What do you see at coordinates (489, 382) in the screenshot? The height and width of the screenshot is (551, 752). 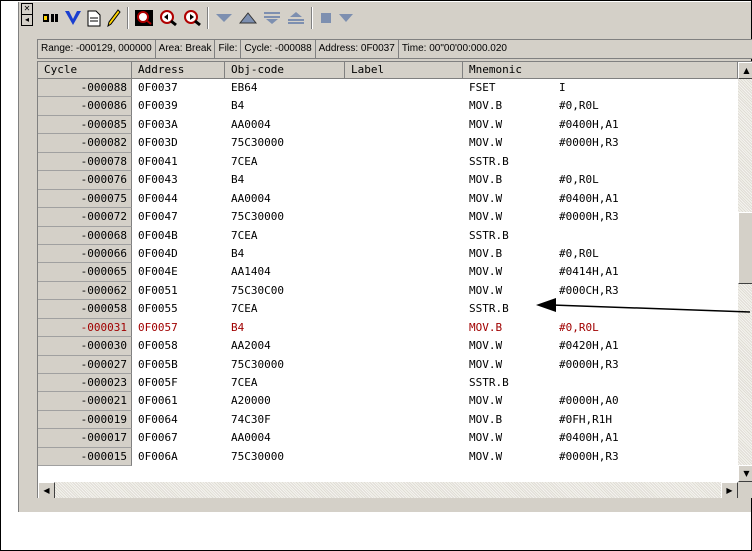 I see `row-mnemonic: SSTR.B` at bounding box center [489, 382].